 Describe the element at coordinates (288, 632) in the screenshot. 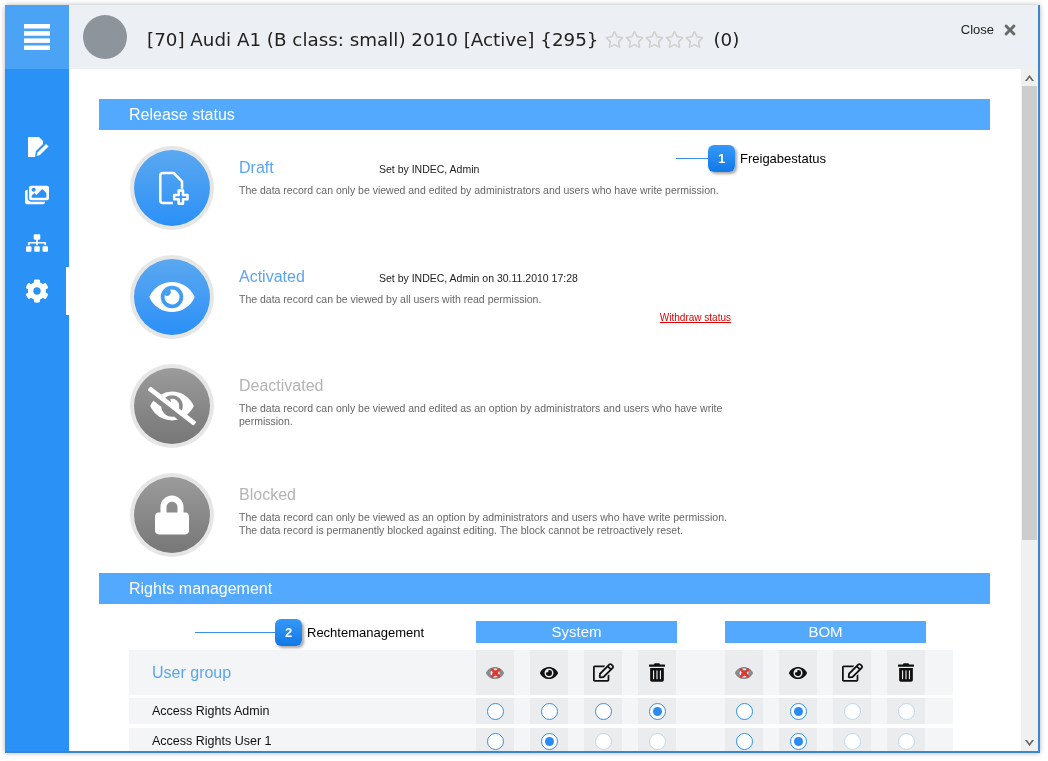

I see `callout-number: 2` at that location.